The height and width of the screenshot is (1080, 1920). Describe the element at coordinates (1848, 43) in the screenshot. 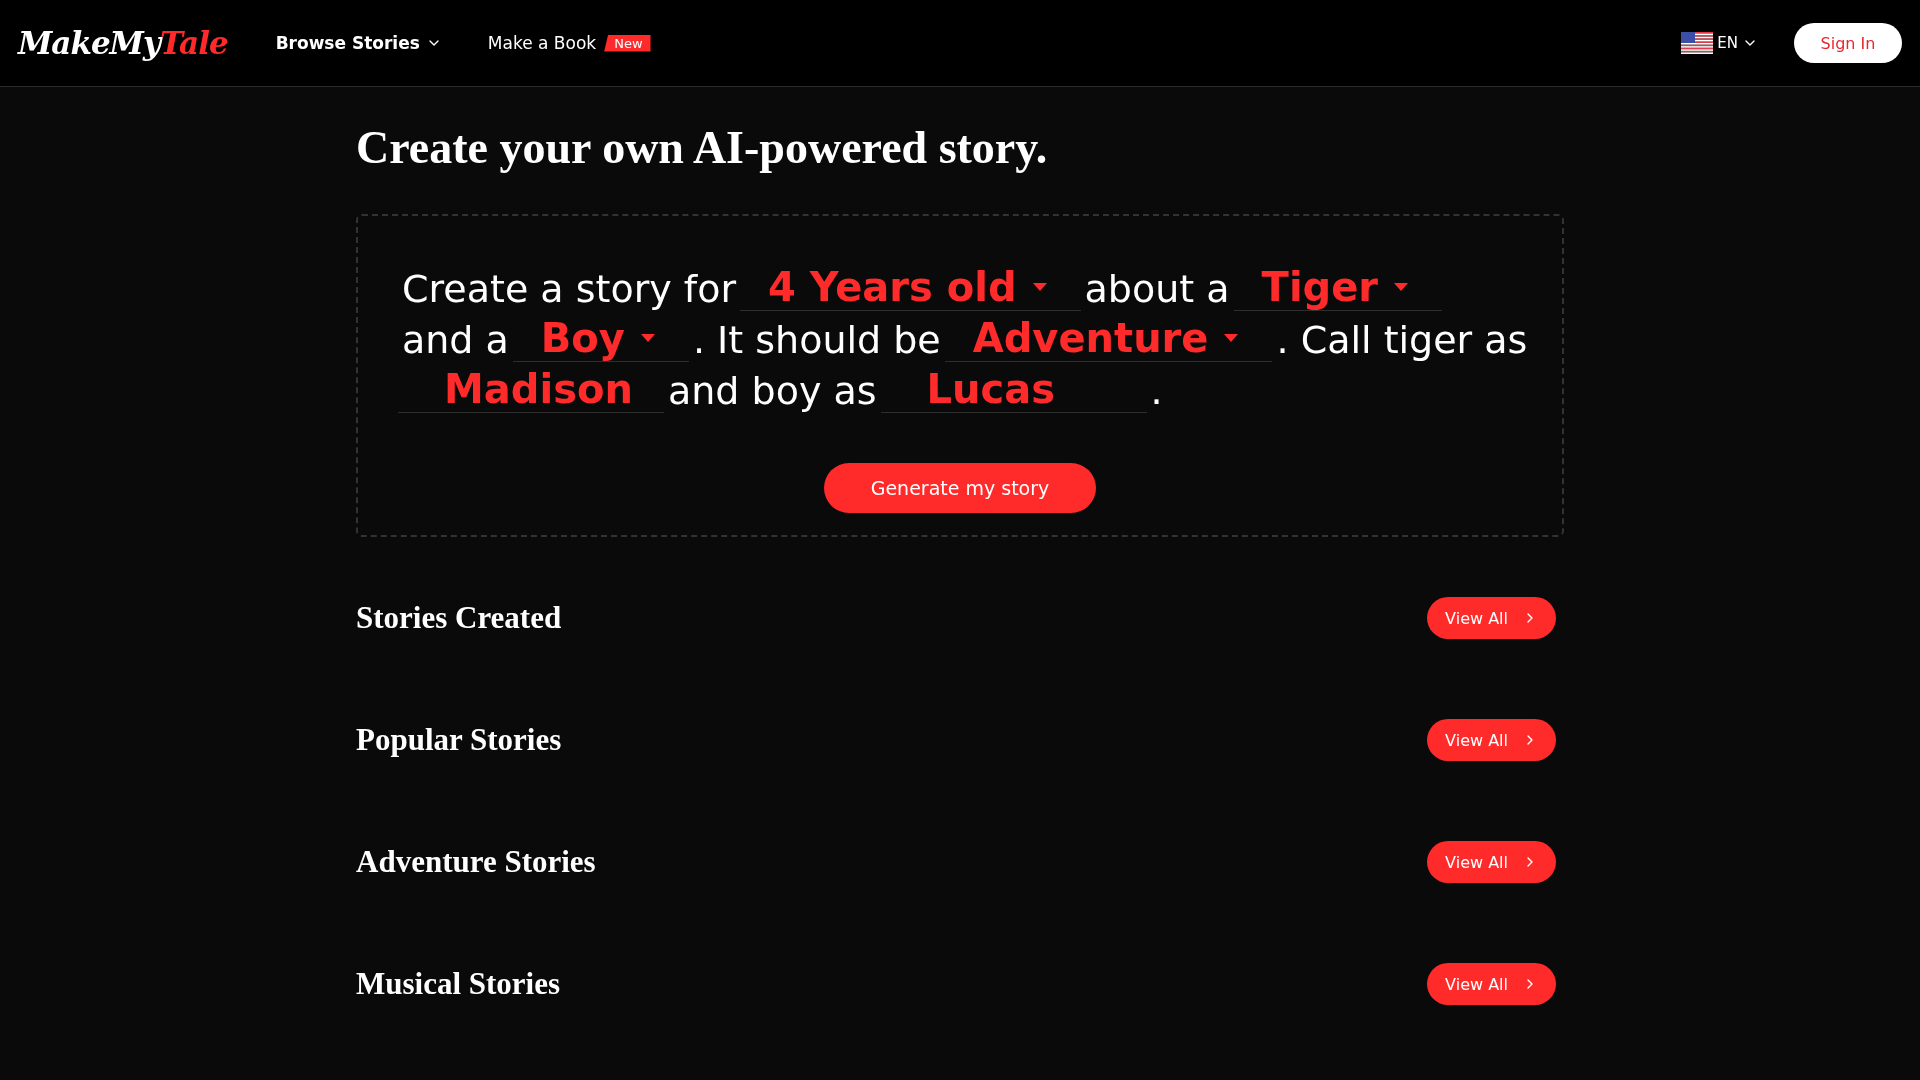

I see `sign-in-button: Sign In` at that location.